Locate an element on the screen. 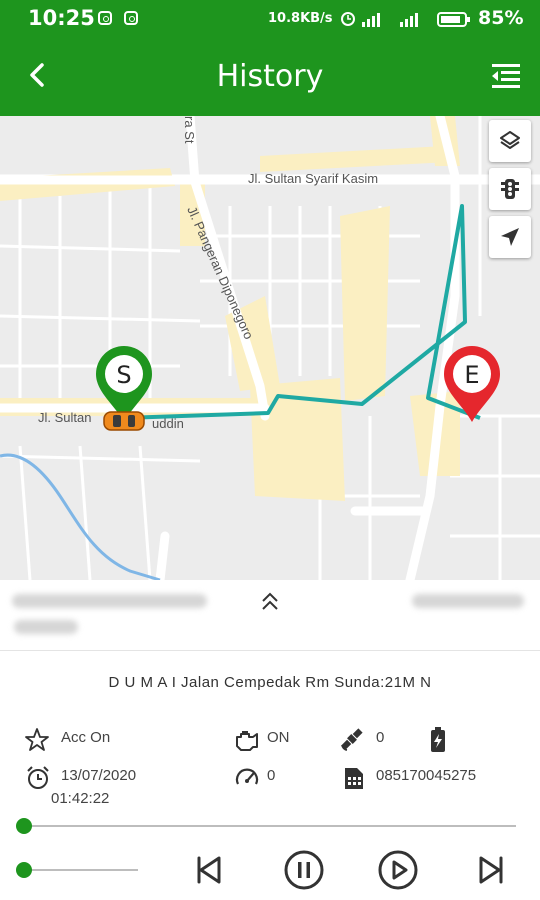 The height and width of the screenshot is (900, 540). sim-card-icon is located at coordinates (354, 778).